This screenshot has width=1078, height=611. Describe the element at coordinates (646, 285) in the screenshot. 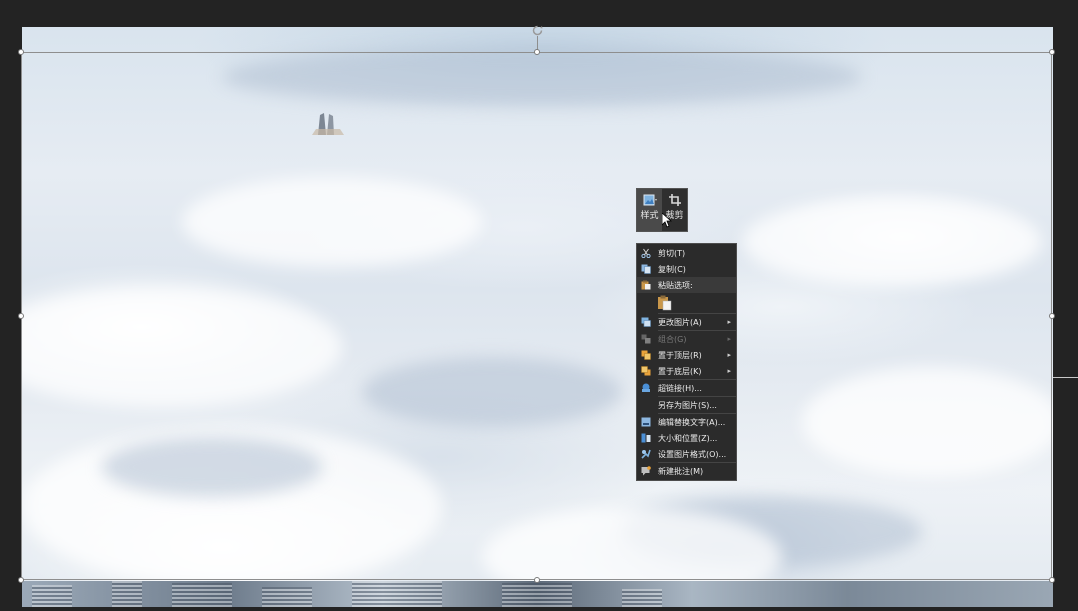

I see `paste-icon` at that location.